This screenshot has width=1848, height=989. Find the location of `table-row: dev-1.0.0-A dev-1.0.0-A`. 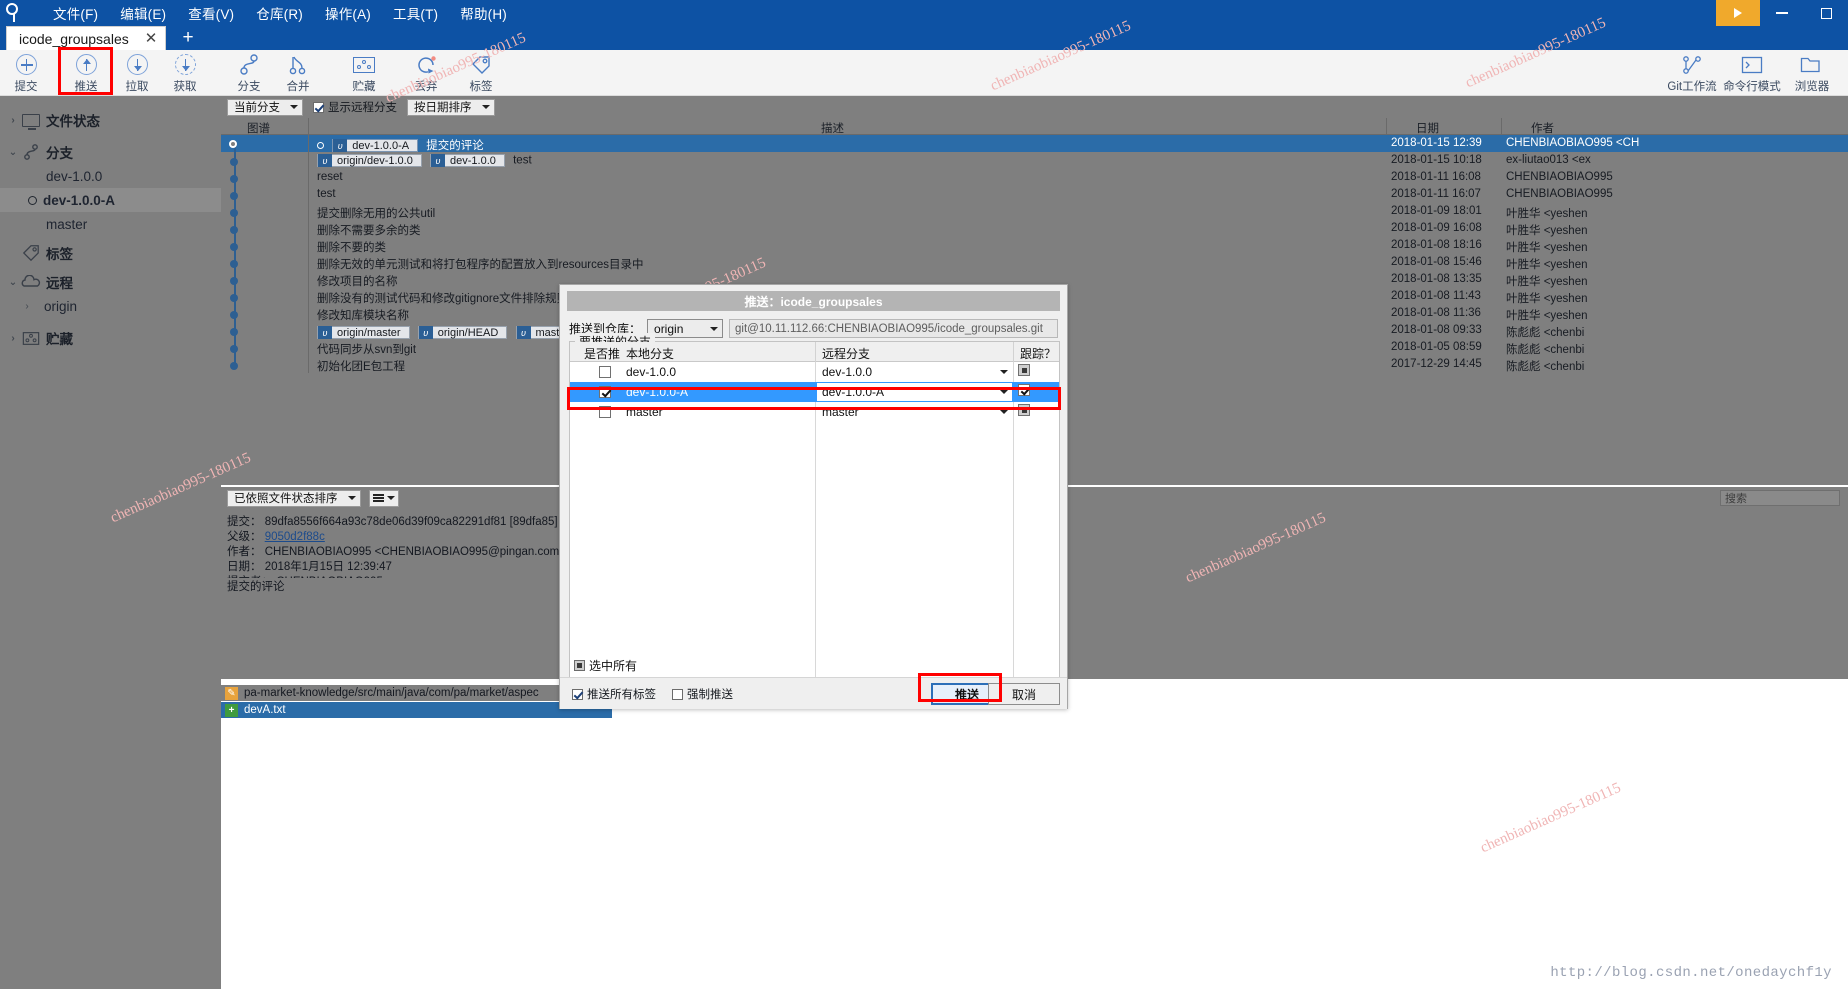

table-row: dev-1.0.0-A dev-1.0.0-A is located at coordinates (814, 392).